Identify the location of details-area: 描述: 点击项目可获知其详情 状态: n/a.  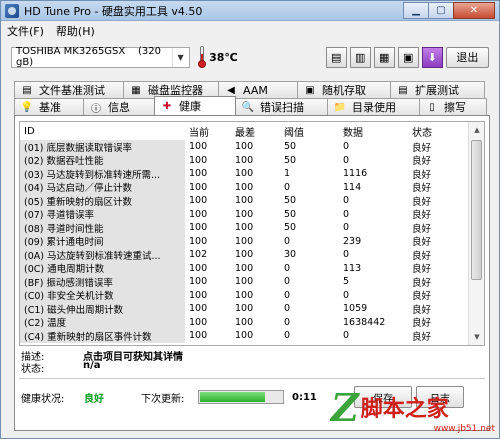
(102, 361).